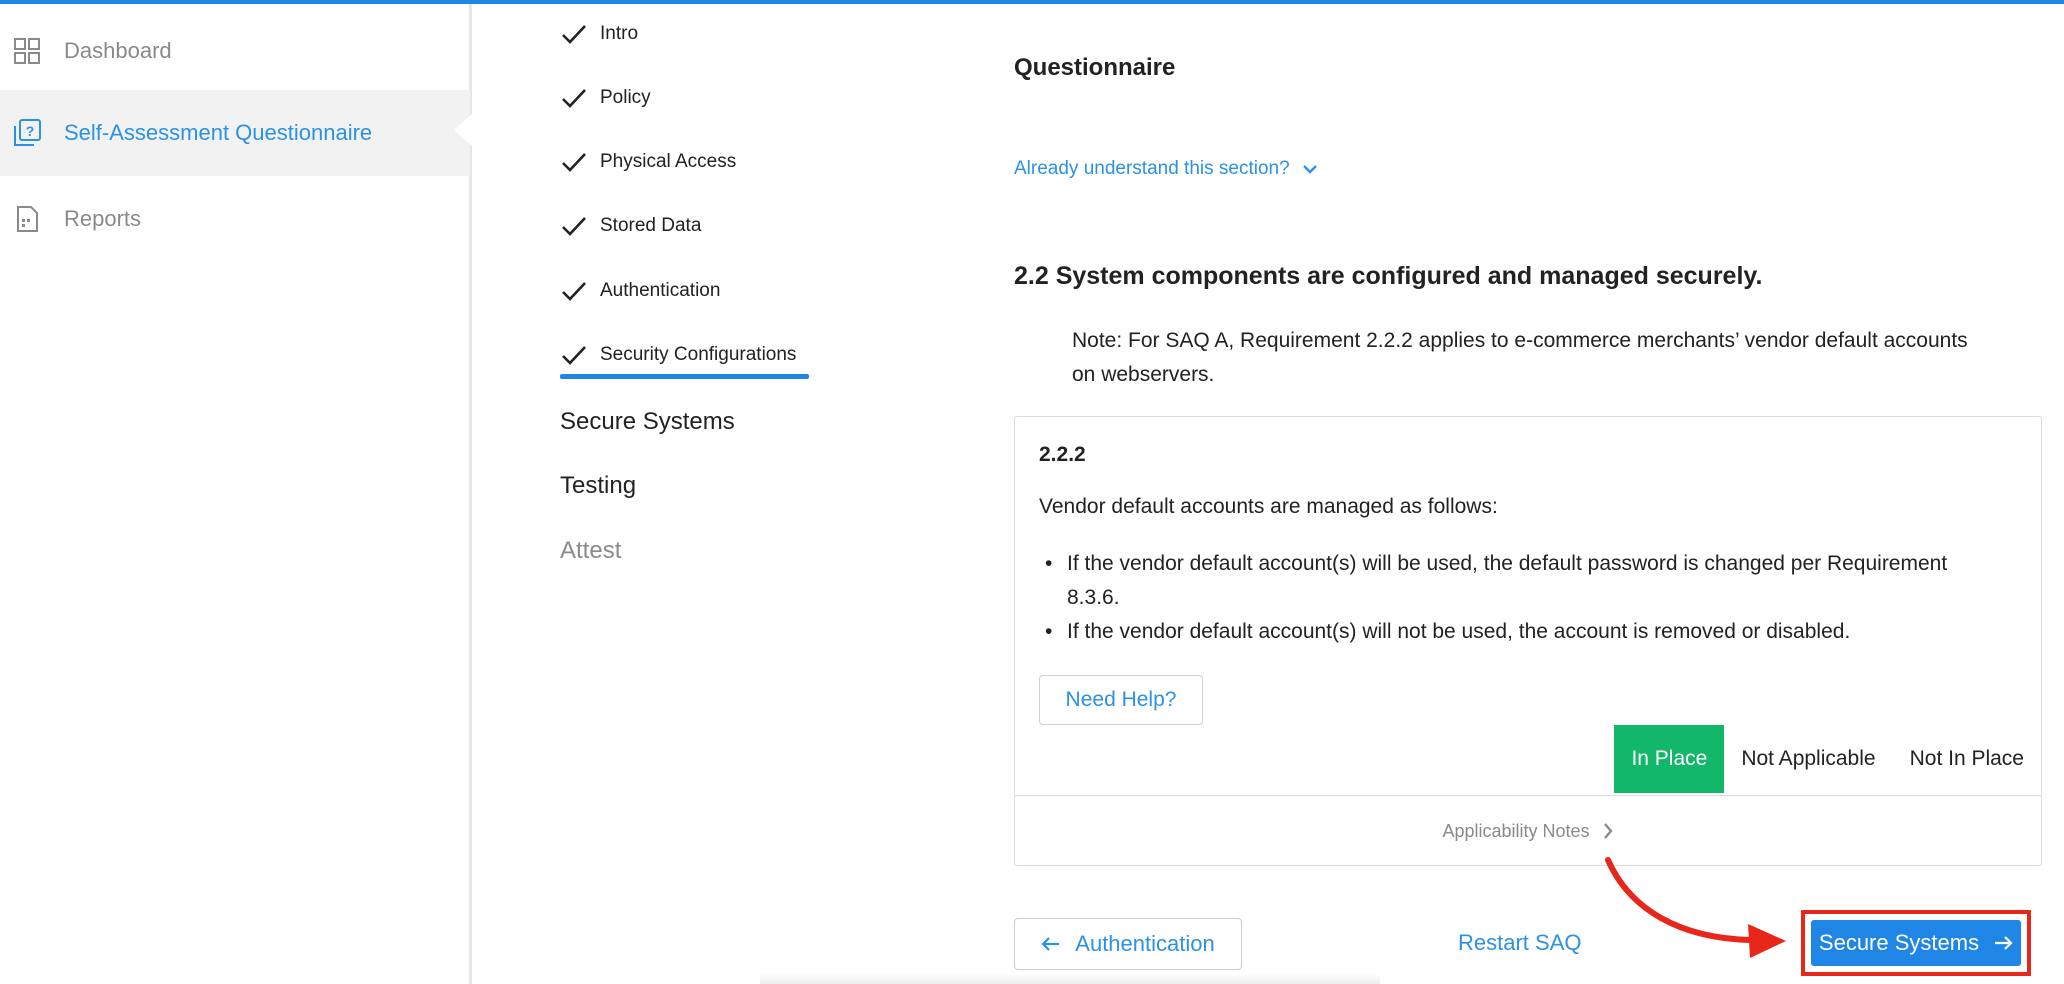 Image resolution: width=2064 pixels, height=984 pixels. What do you see at coordinates (27, 219) in the screenshot?
I see `report-icon` at bounding box center [27, 219].